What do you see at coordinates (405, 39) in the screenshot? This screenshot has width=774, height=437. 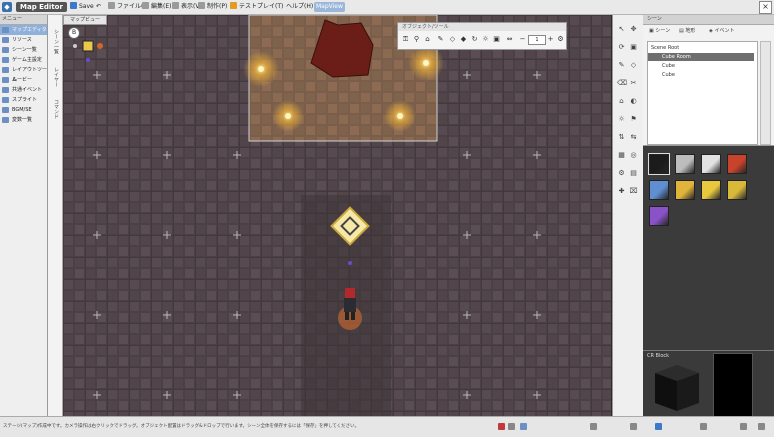 I see `lock-icon: ⚿` at bounding box center [405, 39].